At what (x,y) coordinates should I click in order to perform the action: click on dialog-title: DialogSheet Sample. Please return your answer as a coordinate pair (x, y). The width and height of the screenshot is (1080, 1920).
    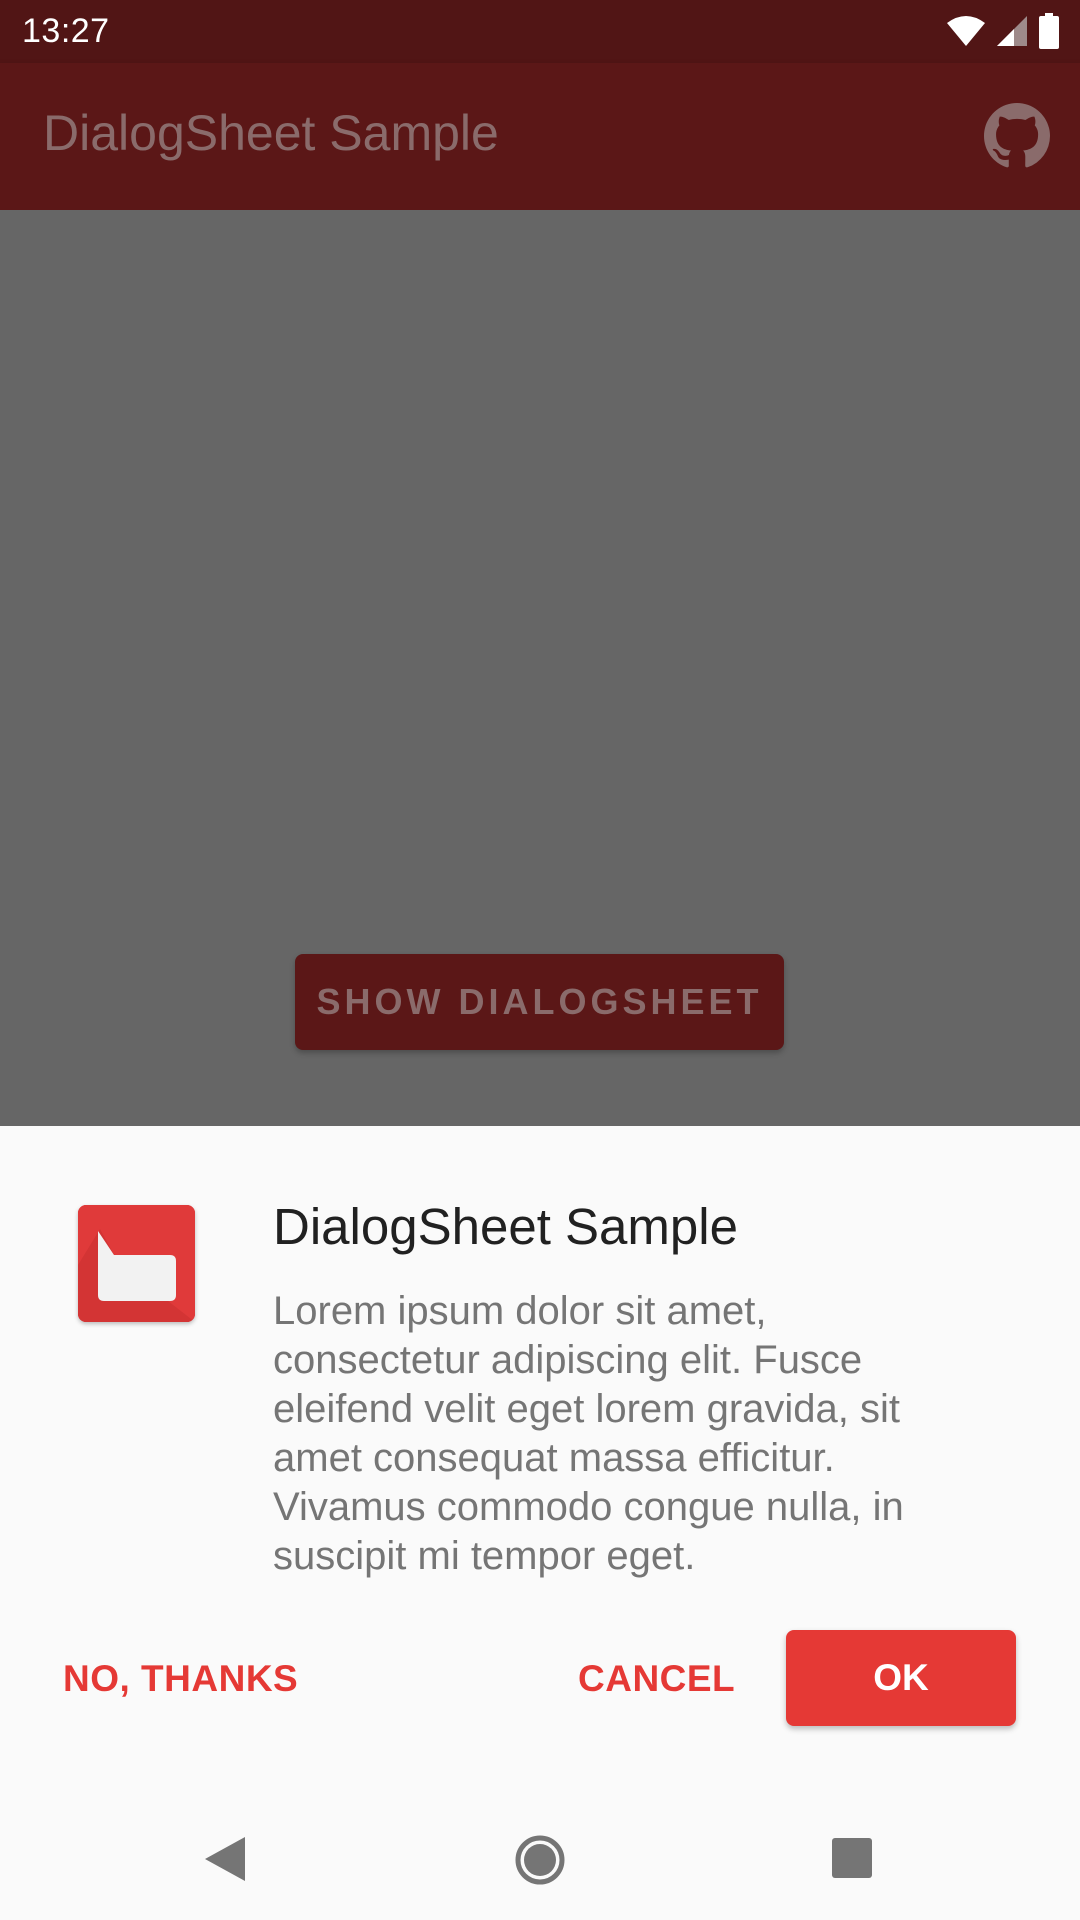
    Looking at the image, I should click on (505, 1226).